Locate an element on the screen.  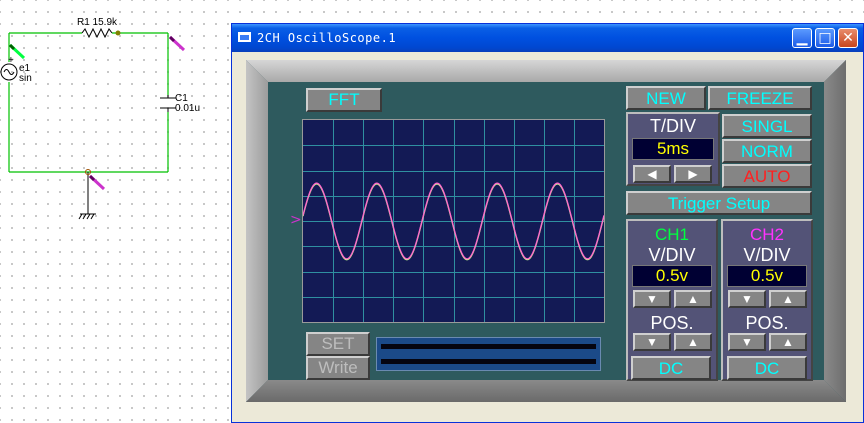
minimize-icon: ▁ is located at coordinates (802, 38).